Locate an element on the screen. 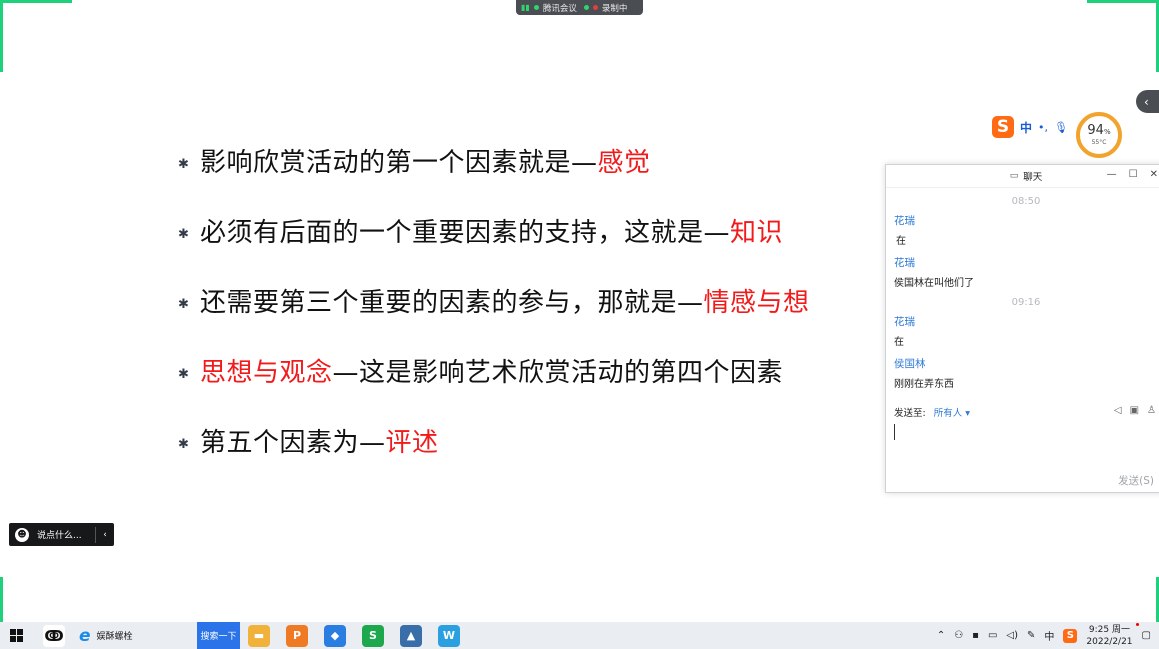 The width and height of the screenshot is (1159, 649). image-icon: ▣ is located at coordinates (1134, 410).